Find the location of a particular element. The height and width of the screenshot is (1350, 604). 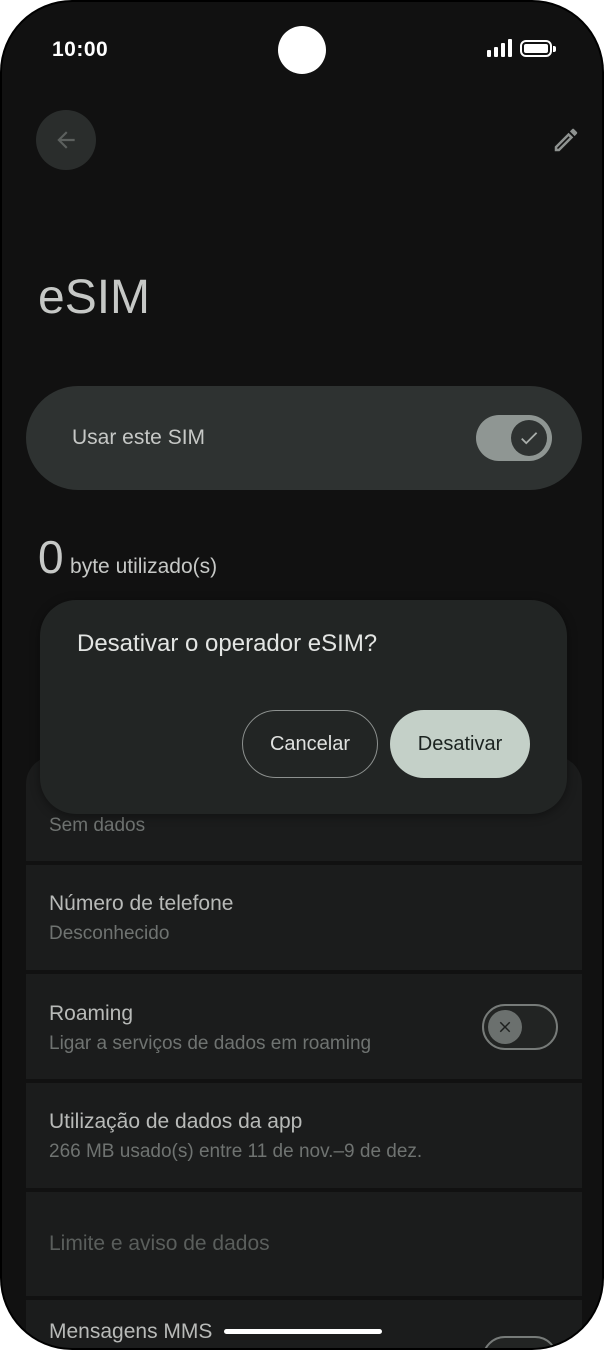

list-item-phone-number: Número de telefone Desconhecido is located at coordinates (304, 917).